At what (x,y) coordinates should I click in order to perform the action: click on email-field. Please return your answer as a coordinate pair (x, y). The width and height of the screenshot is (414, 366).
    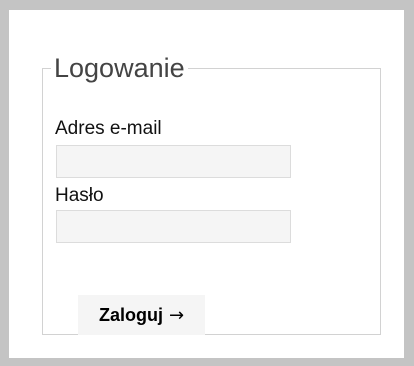
    Looking at the image, I should click on (173, 161).